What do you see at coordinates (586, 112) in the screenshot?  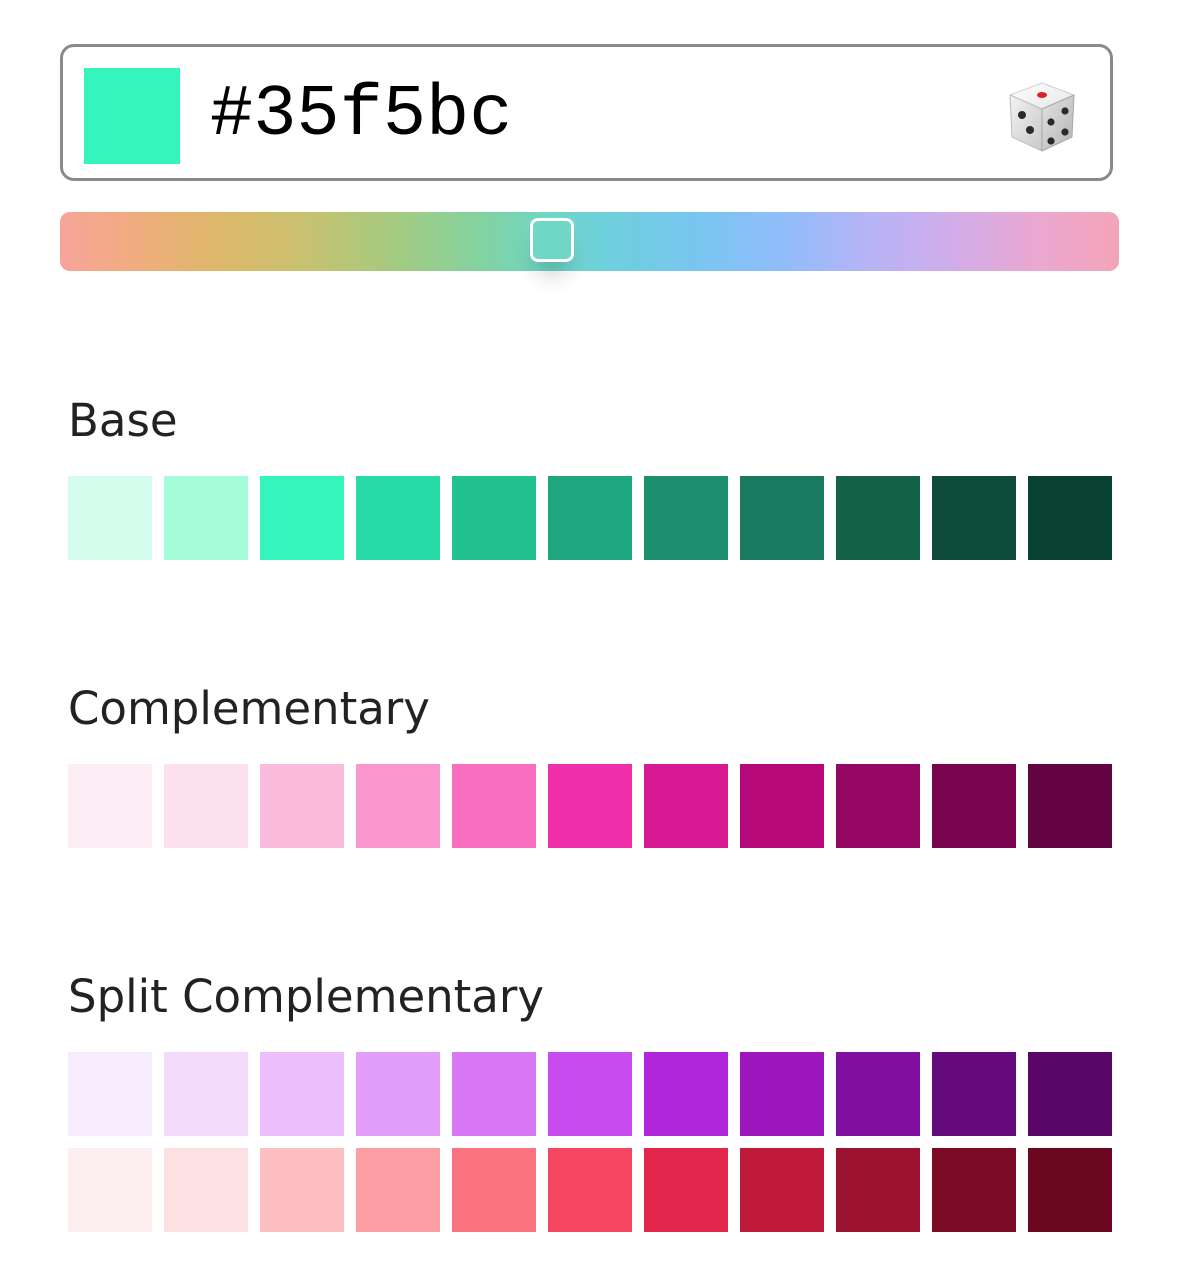 I see `hex-color-input: #35f5bc` at bounding box center [586, 112].